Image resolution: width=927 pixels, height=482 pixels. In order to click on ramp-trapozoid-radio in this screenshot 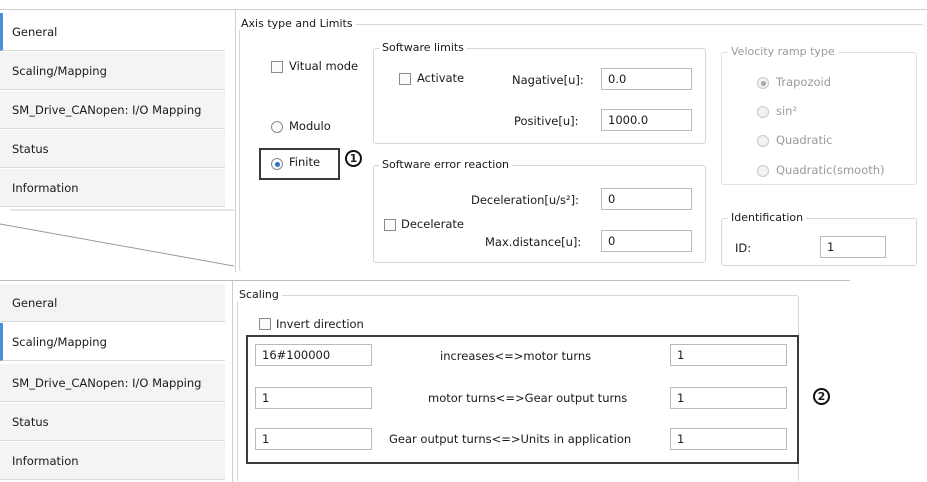, I will do `click(763, 83)`.